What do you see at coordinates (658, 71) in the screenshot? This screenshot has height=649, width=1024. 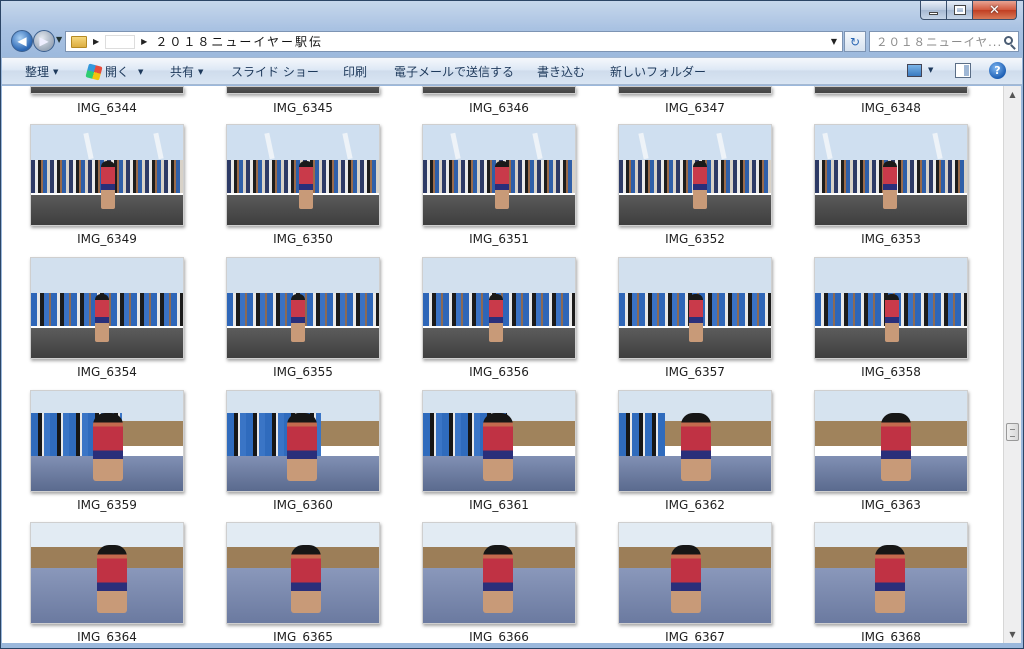 I see `new-folder-button: 新しいフォルダー` at bounding box center [658, 71].